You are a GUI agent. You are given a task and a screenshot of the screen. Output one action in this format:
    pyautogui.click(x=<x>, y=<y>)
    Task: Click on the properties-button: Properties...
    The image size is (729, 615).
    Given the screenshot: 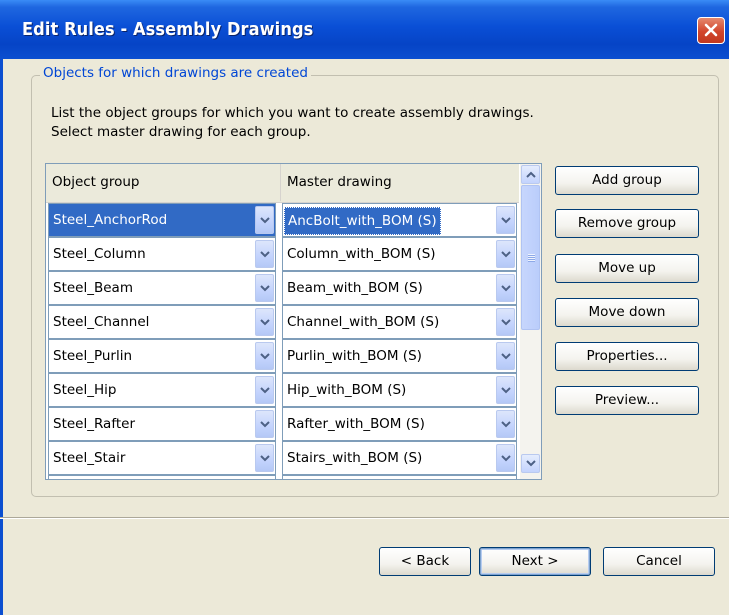 What is the action you would take?
    pyautogui.click(x=627, y=356)
    